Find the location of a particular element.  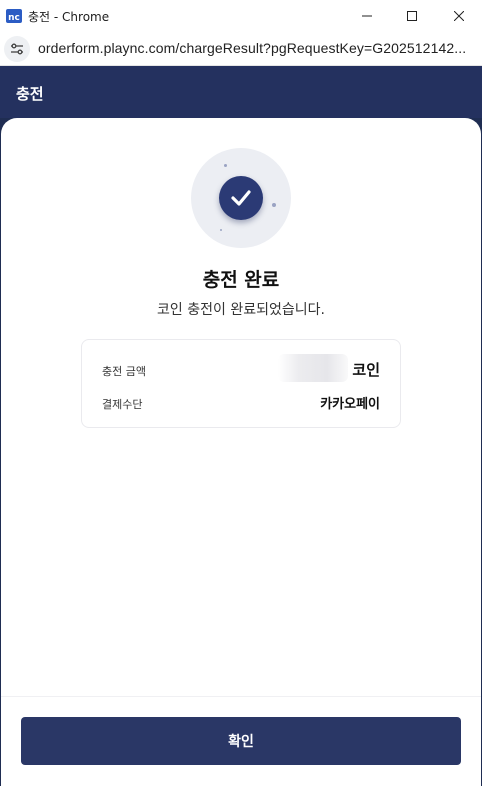

window-title: 충전 - Chrome is located at coordinates (69, 17).